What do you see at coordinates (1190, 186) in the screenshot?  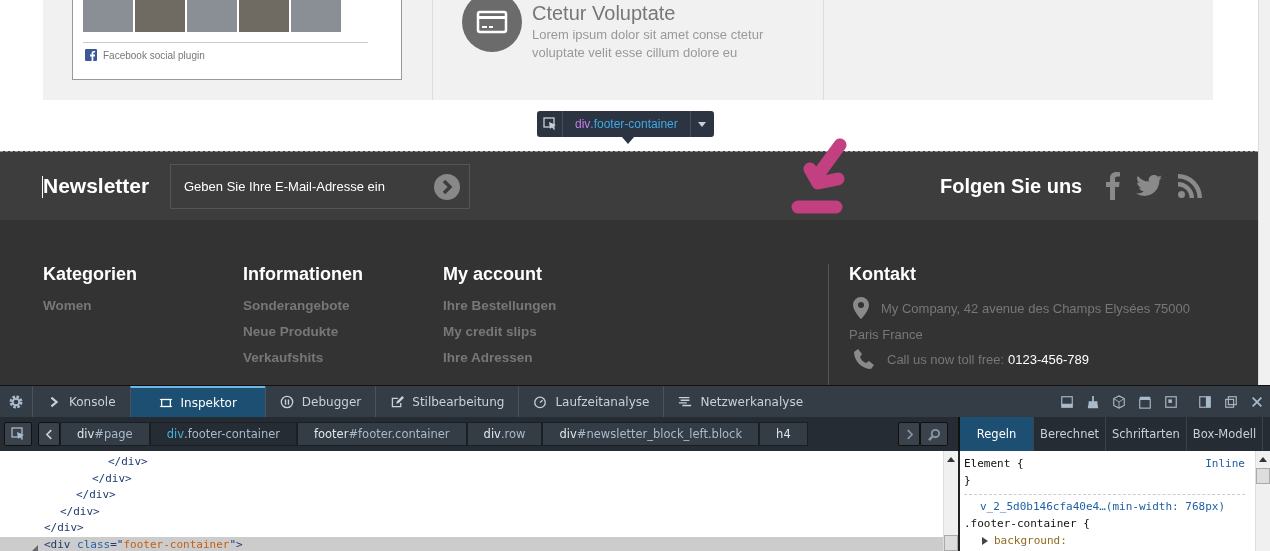 I see `rss-icon` at bounding box center [1190, 186].